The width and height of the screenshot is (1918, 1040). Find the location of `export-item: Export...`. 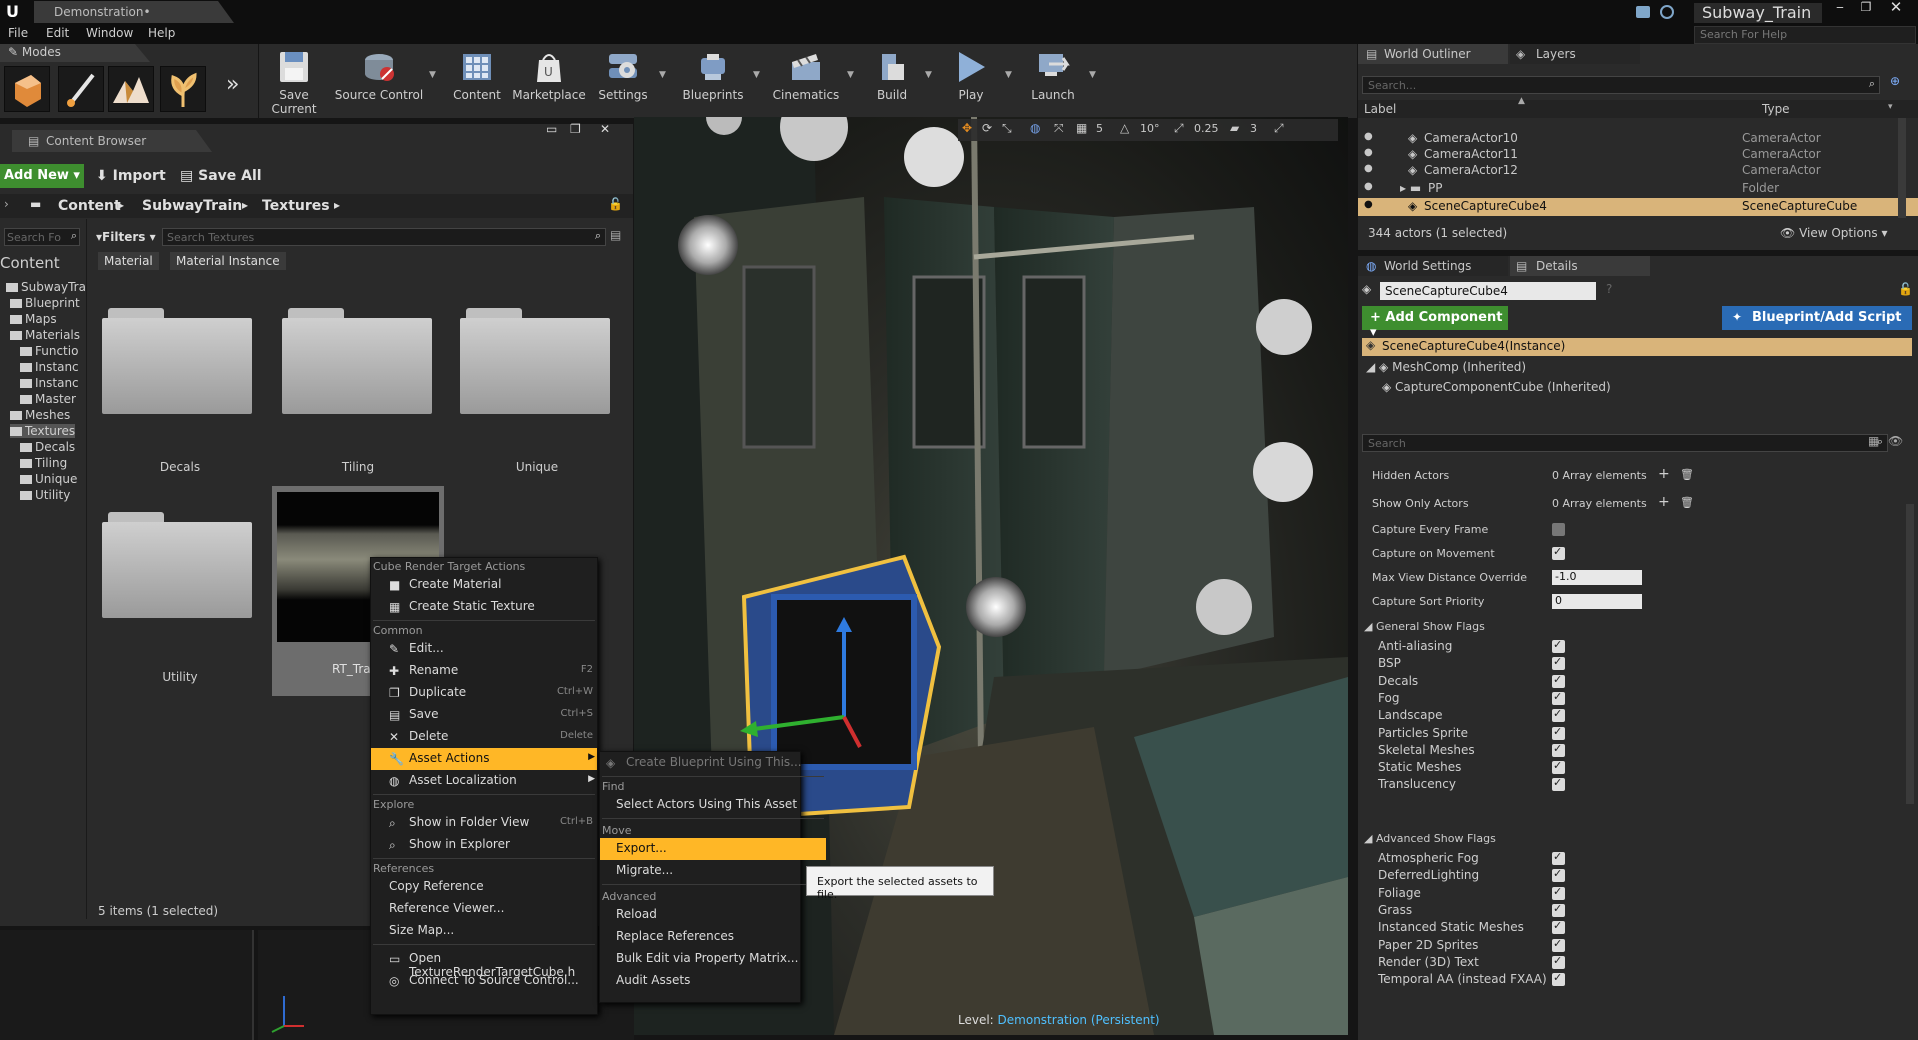

export-item: Export... is located at coordinates (713, 849).